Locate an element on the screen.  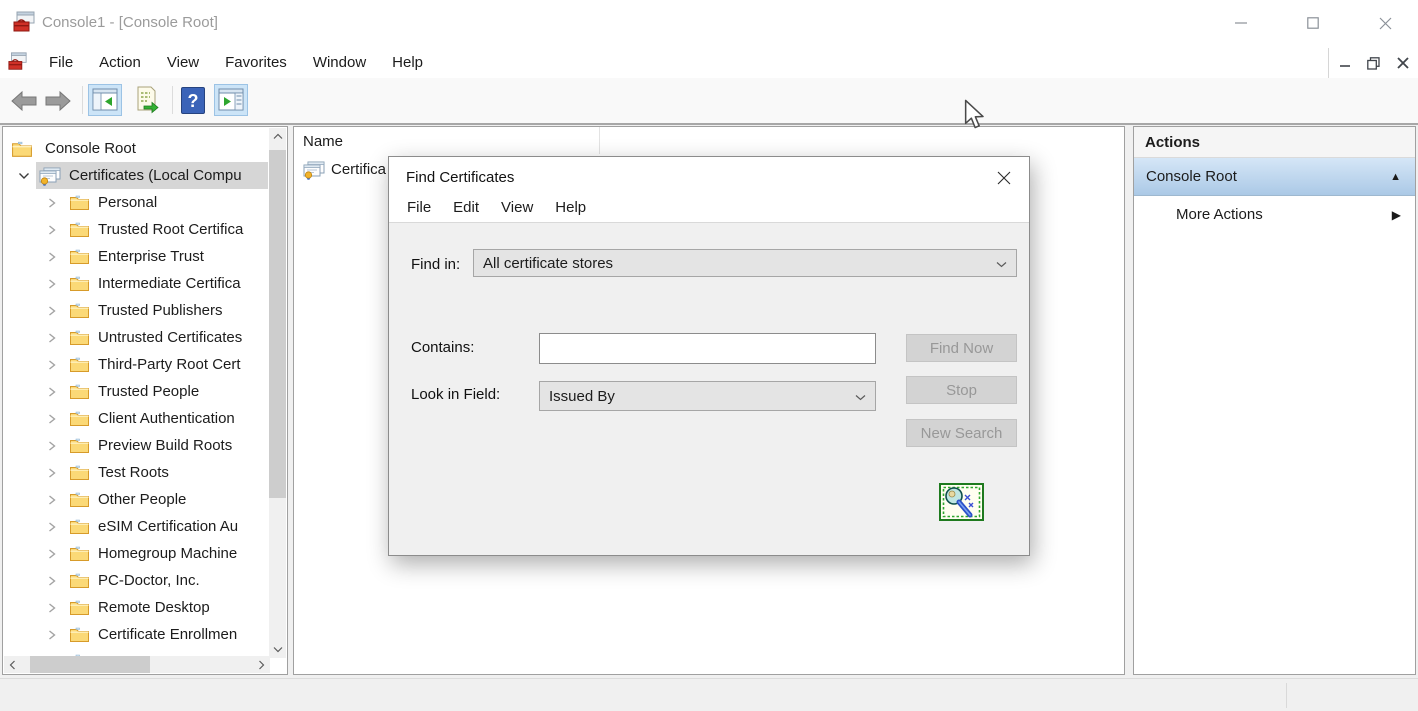
scroll-left-icon is located at coordinates (12, 664).